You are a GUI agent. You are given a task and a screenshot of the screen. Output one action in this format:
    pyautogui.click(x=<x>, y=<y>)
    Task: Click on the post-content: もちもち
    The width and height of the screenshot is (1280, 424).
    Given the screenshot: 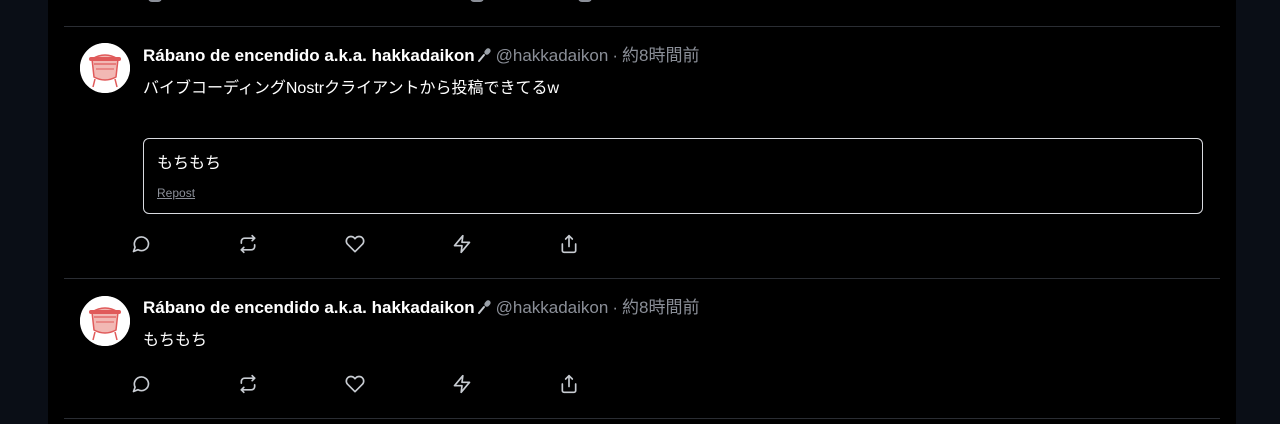 What is the action you would take?
    pyautogui.click(x=175, y=340)
    